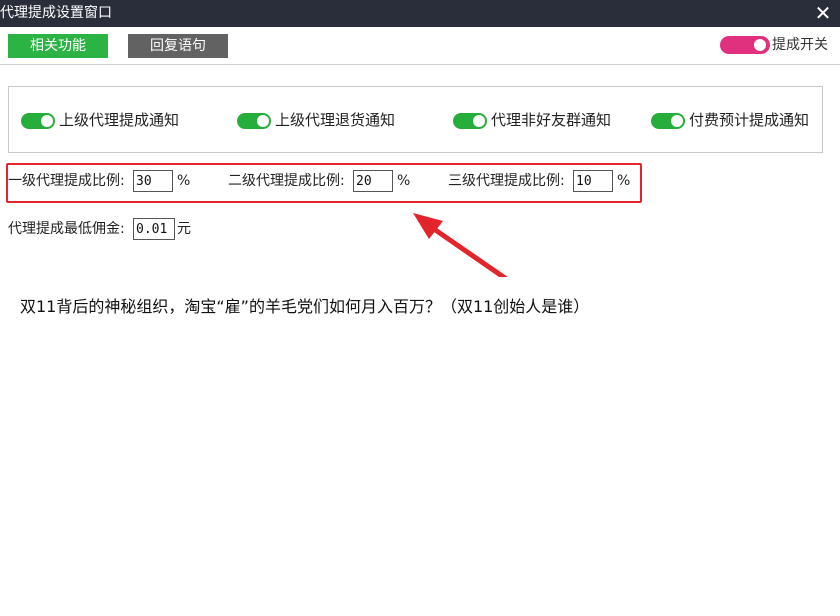 This screenshot has height=616, width=840. I want to click on level3-ratio-unit: %, so click(624, 181).